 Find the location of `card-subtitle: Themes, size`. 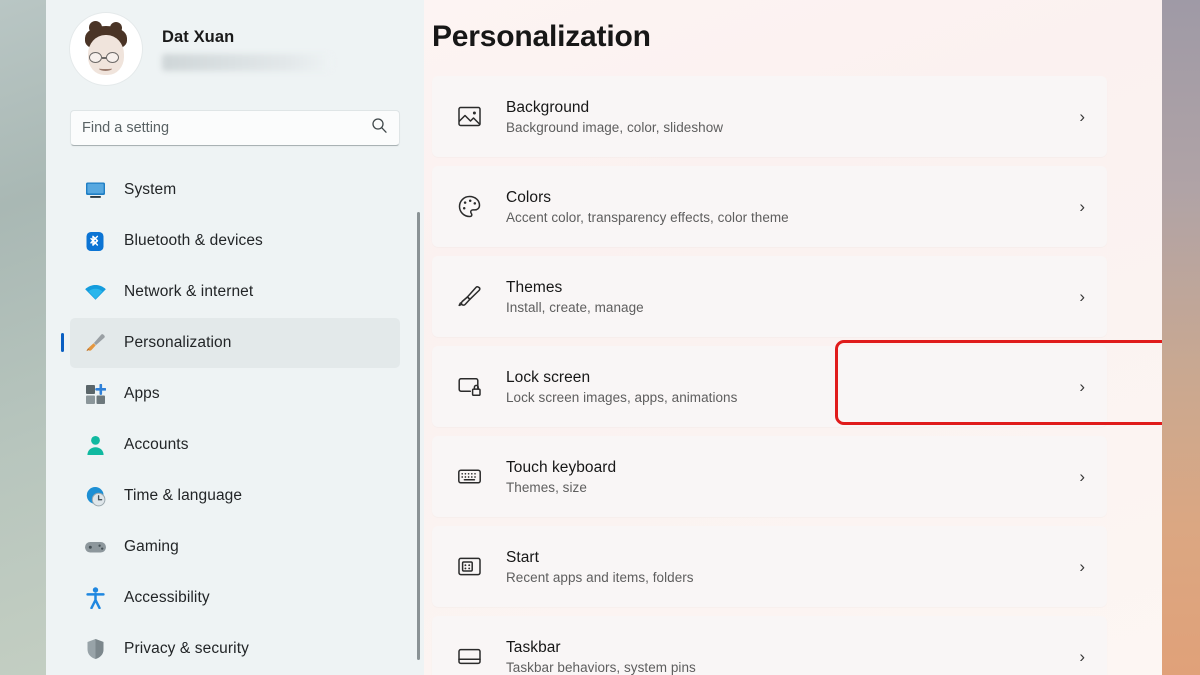

card-subtitle: Themes, size is located at coordinates (546, 487).